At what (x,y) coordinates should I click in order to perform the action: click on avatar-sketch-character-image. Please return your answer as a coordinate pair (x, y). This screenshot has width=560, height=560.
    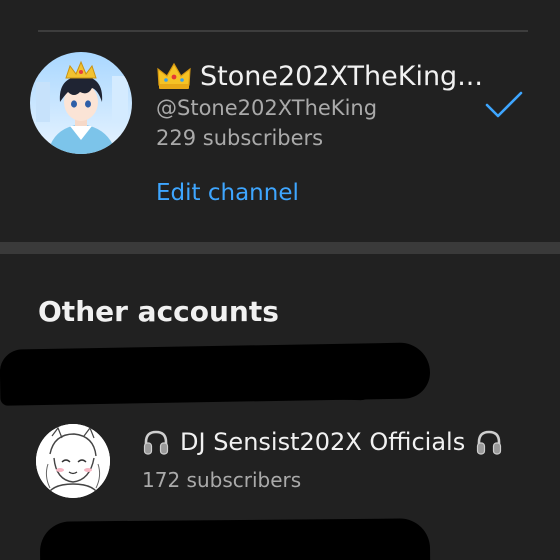
    Looking at the image, I should click on (73, 461).